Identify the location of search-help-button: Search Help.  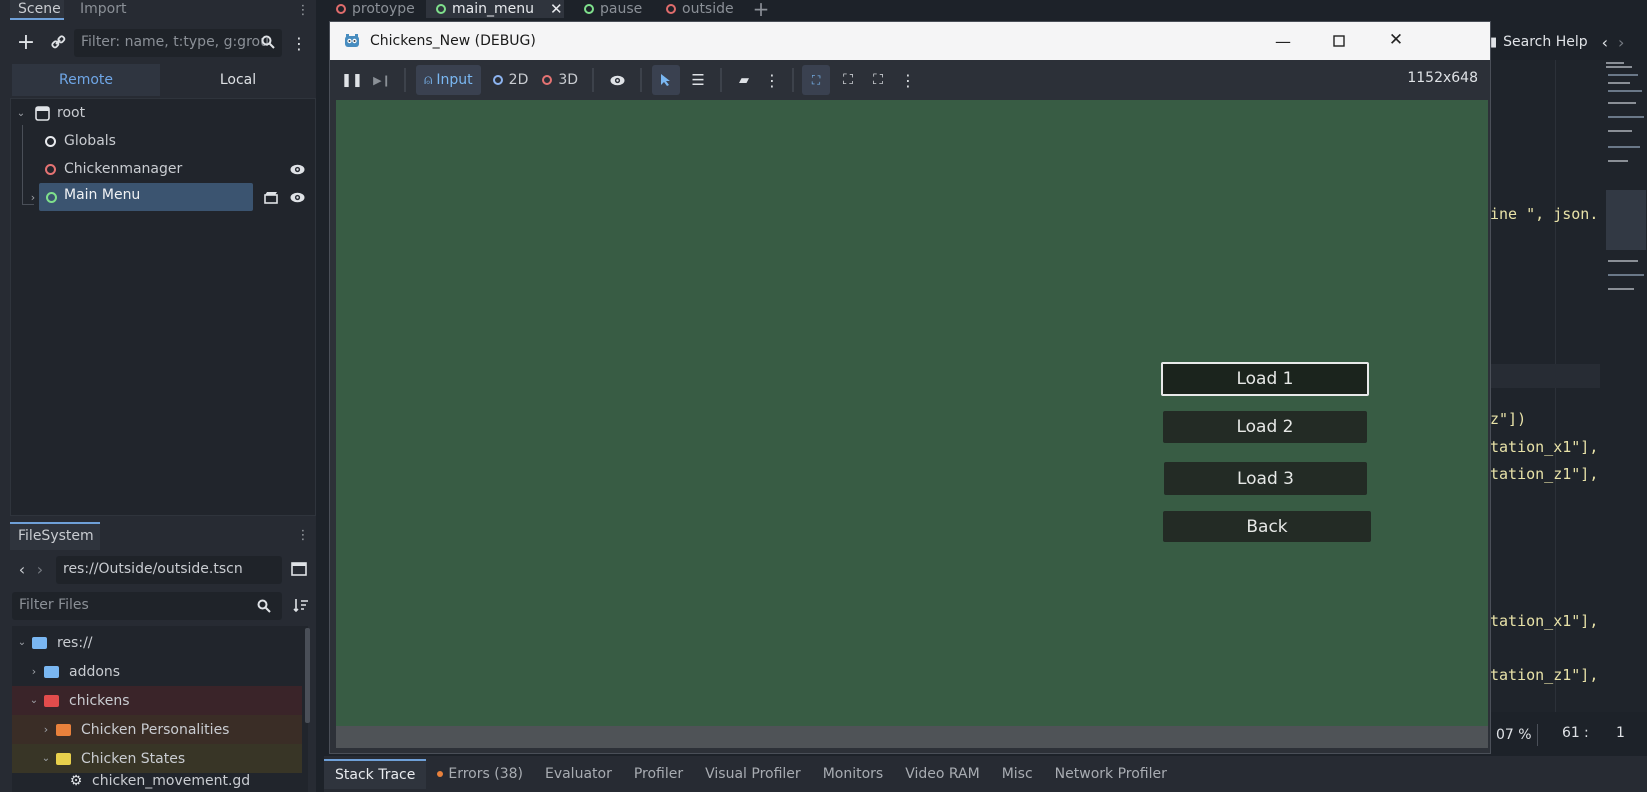
(1545, 42).